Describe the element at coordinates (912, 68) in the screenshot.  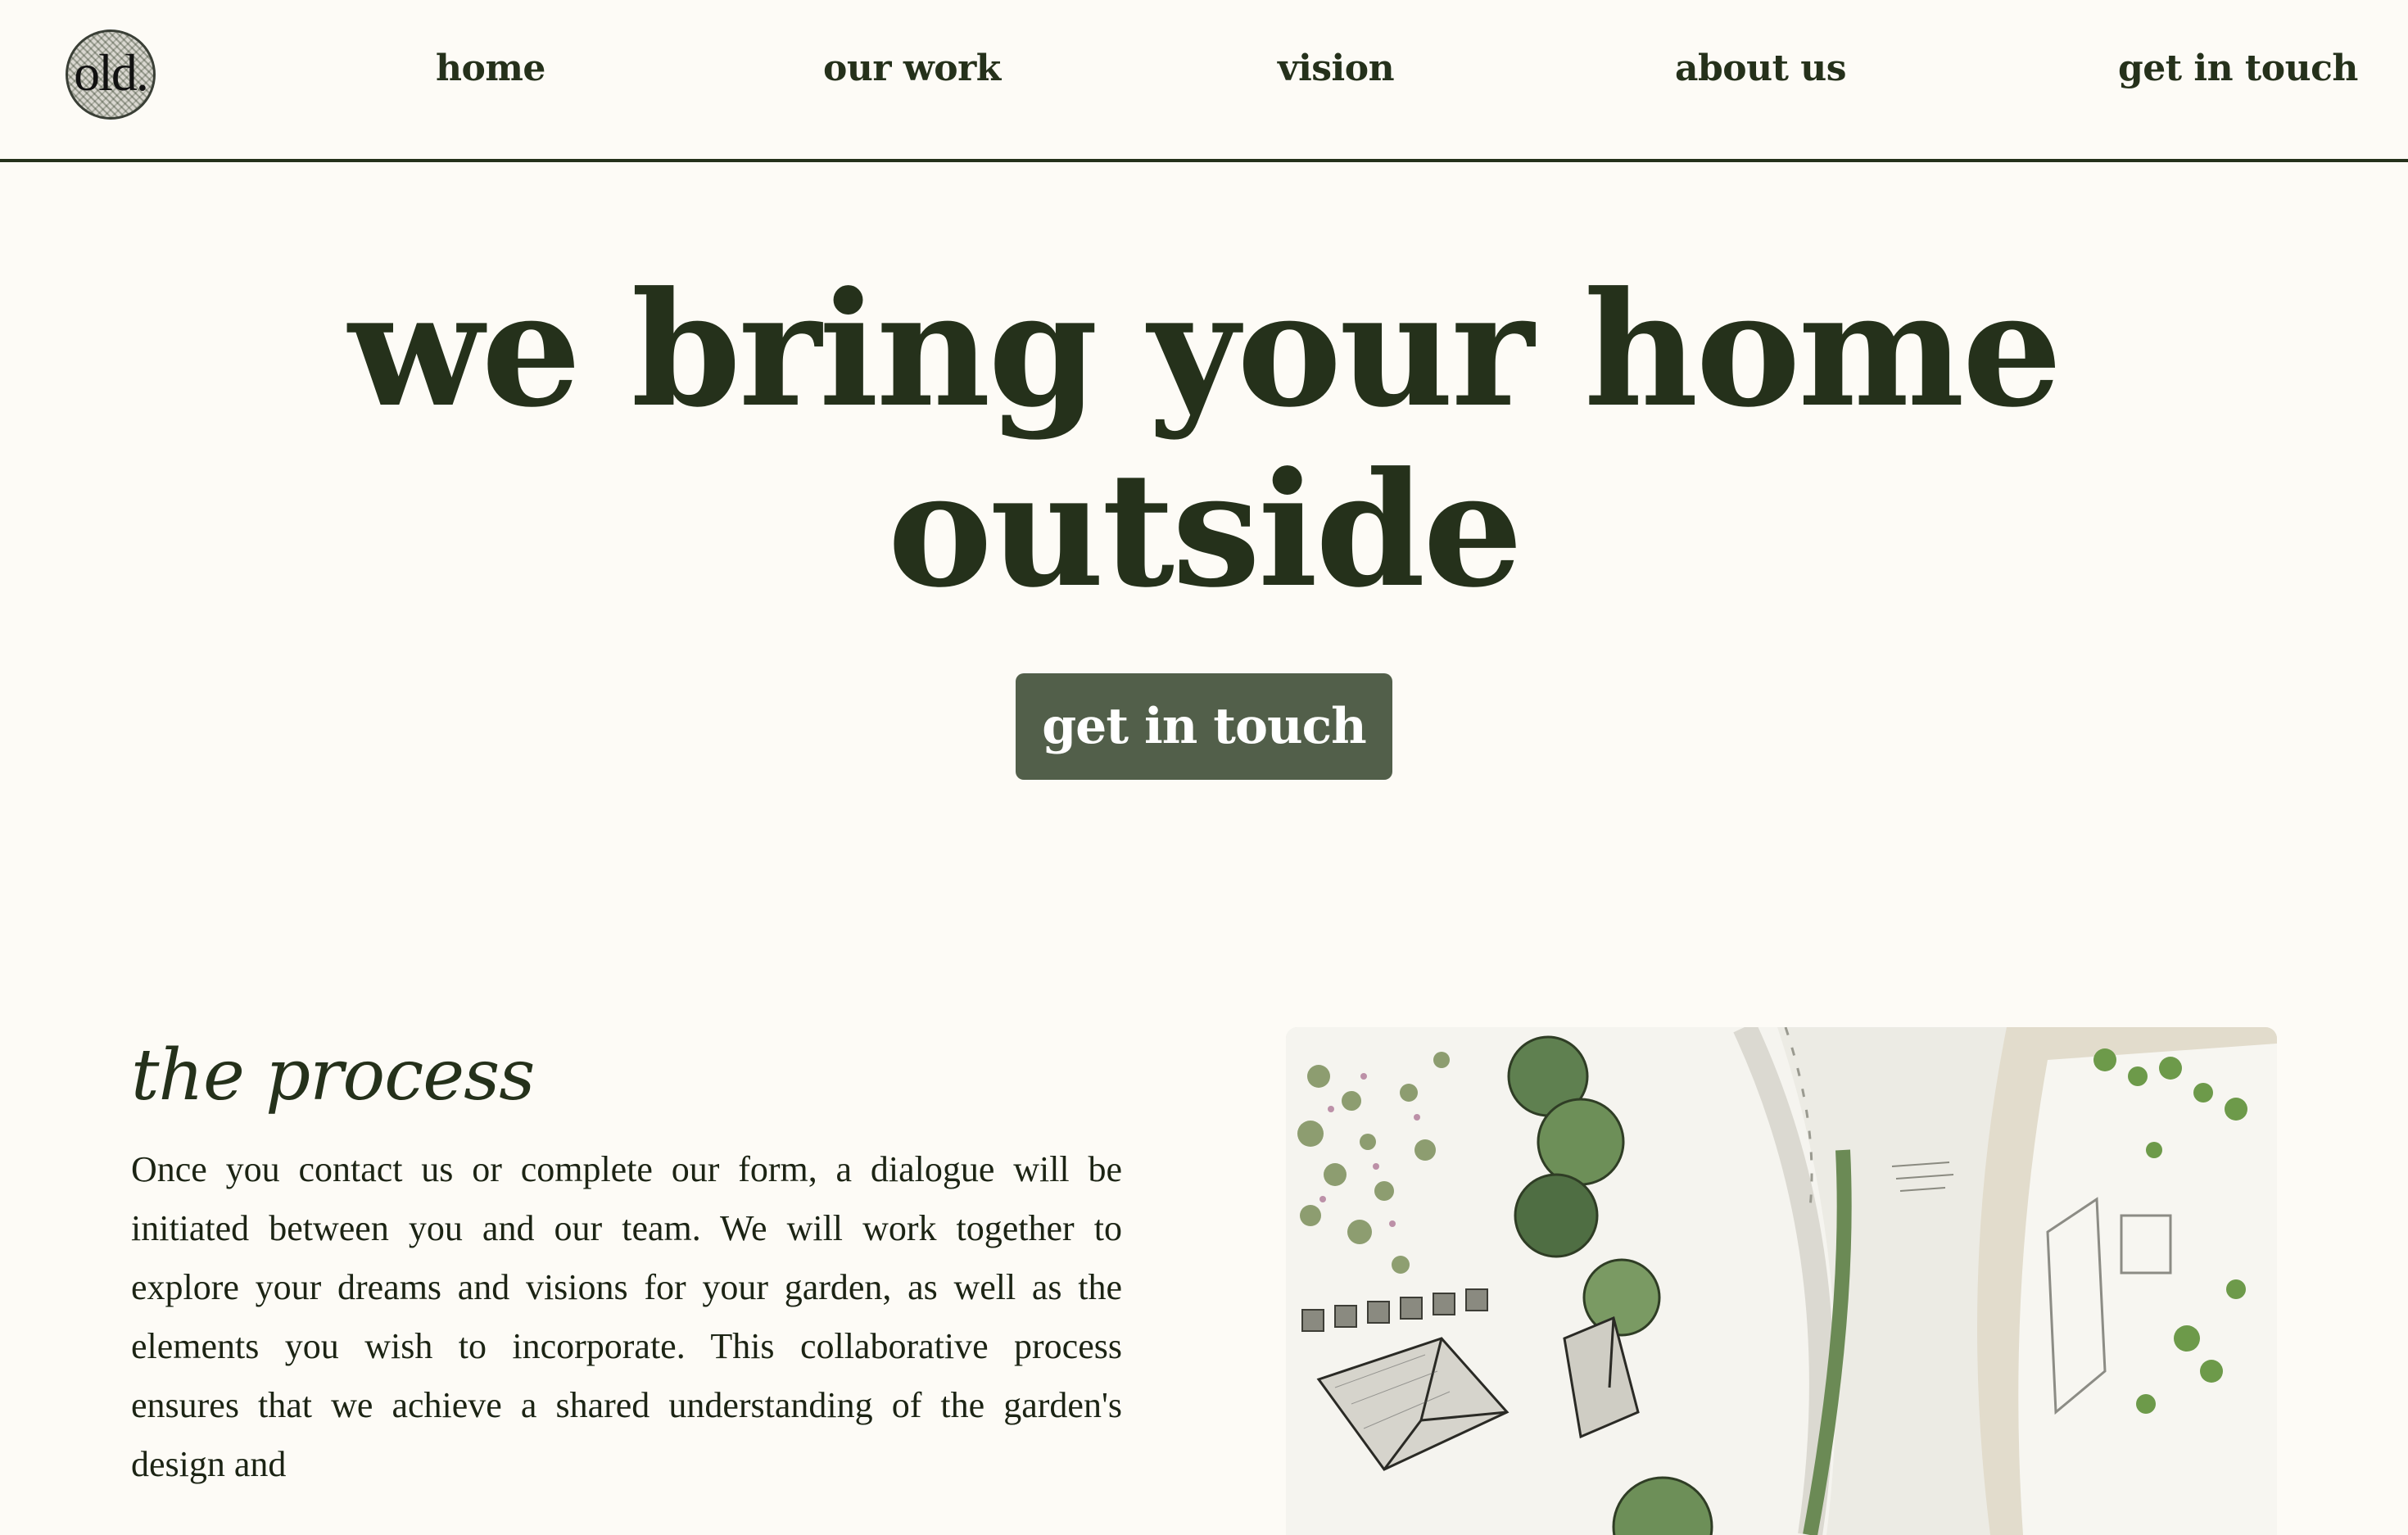
I see `nav-our-work: our work` at that location.